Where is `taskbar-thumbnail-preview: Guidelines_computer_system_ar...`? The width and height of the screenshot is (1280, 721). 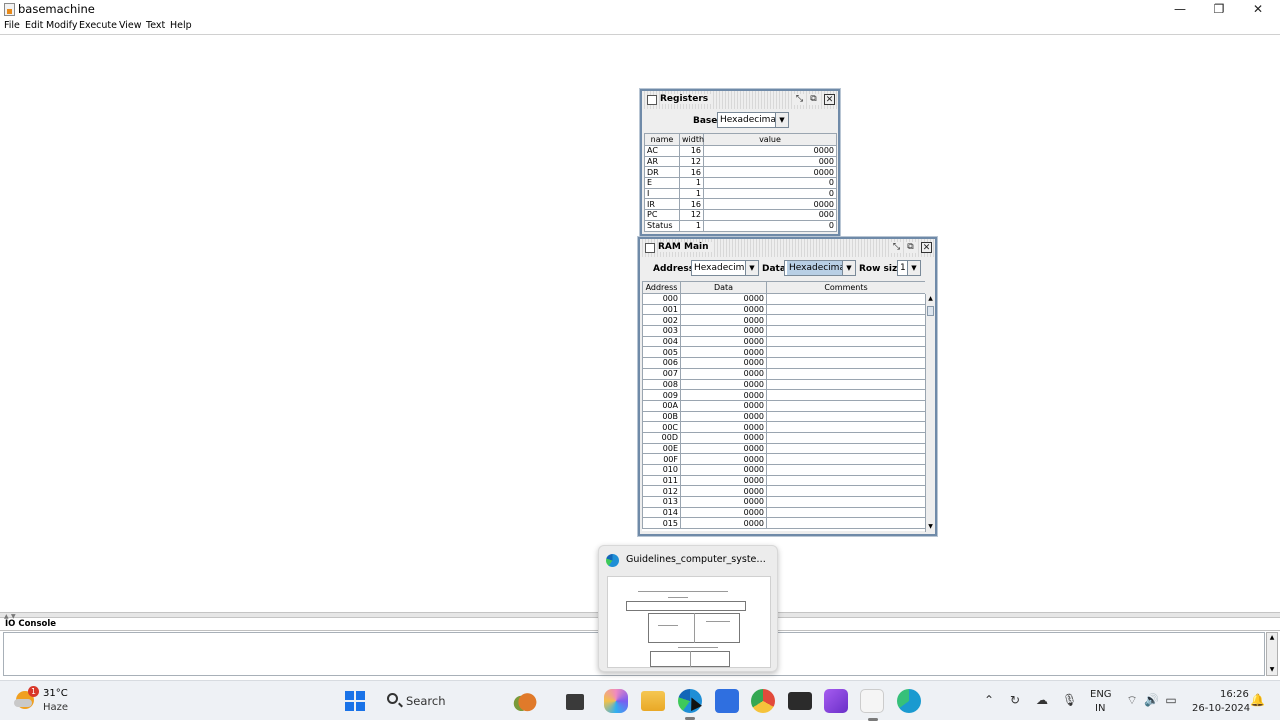 taskbar-thumbnail-preview: Guidelines_computer_system_ar... is located at coordinates (688, 608).